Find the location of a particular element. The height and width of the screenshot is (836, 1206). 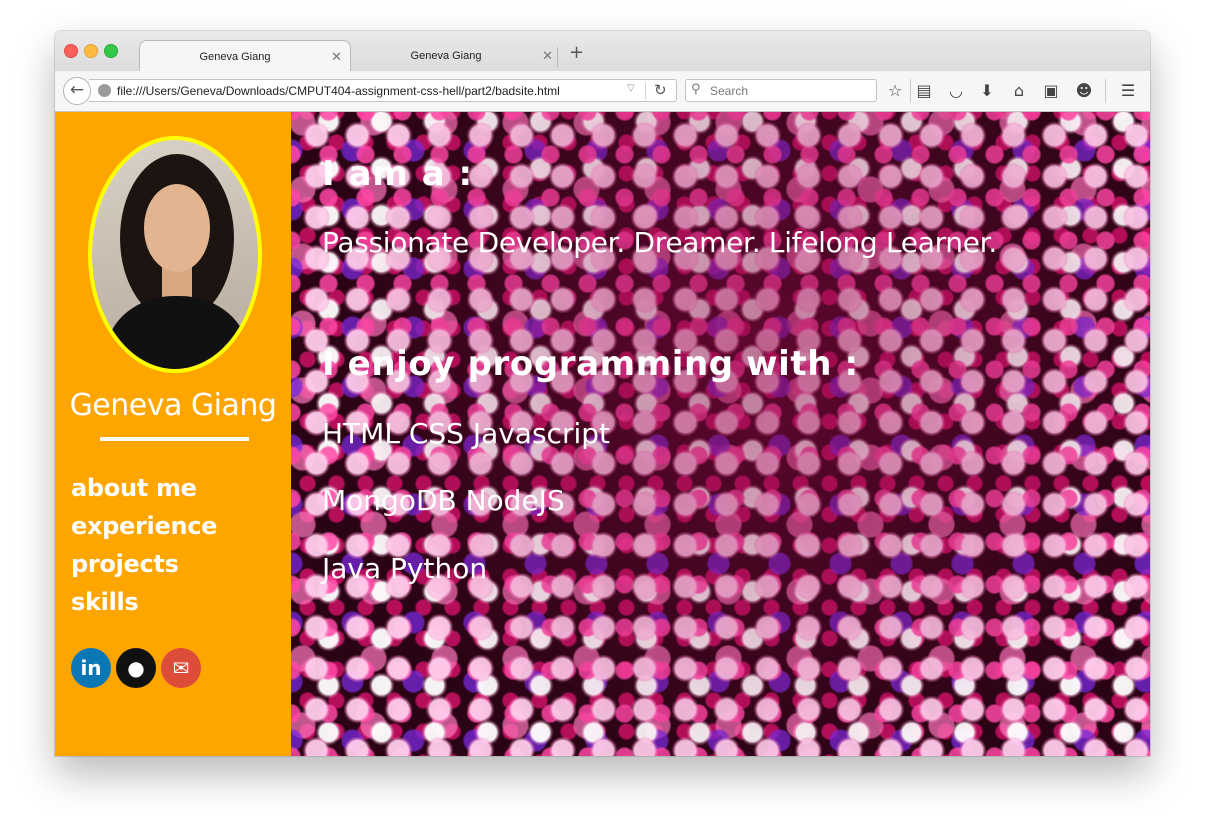

email-icon: ✉ is located at coordinates (181, 668).